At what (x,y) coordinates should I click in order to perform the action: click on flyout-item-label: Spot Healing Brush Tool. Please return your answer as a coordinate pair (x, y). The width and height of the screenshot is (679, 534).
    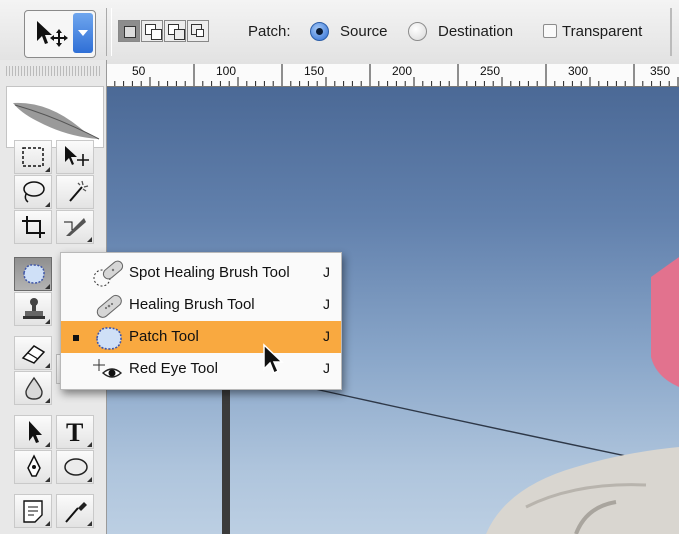
    Looking at the image, I should click on (209, 272).